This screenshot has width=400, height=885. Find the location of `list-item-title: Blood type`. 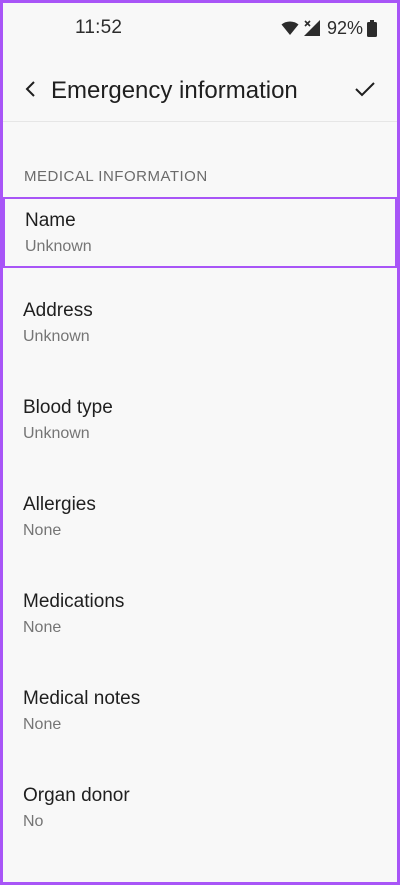

list-item-title: Blood type is located at coordinates (68, 407).